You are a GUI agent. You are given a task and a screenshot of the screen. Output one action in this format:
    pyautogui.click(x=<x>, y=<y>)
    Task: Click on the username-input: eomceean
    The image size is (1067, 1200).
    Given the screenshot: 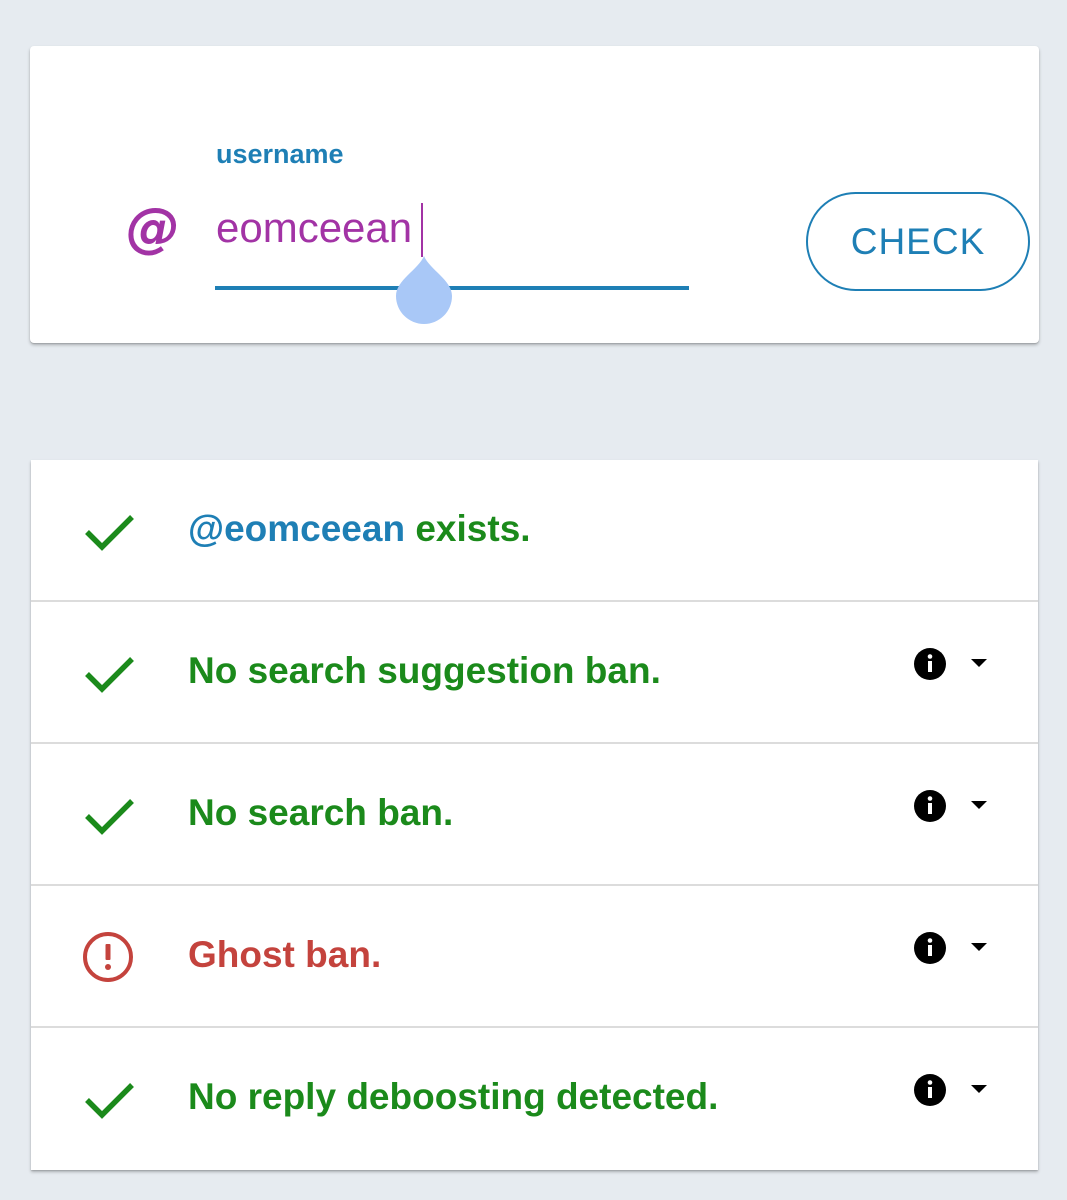 What is the action you would take?
    pyautogui.click(x=314, y=228)
    